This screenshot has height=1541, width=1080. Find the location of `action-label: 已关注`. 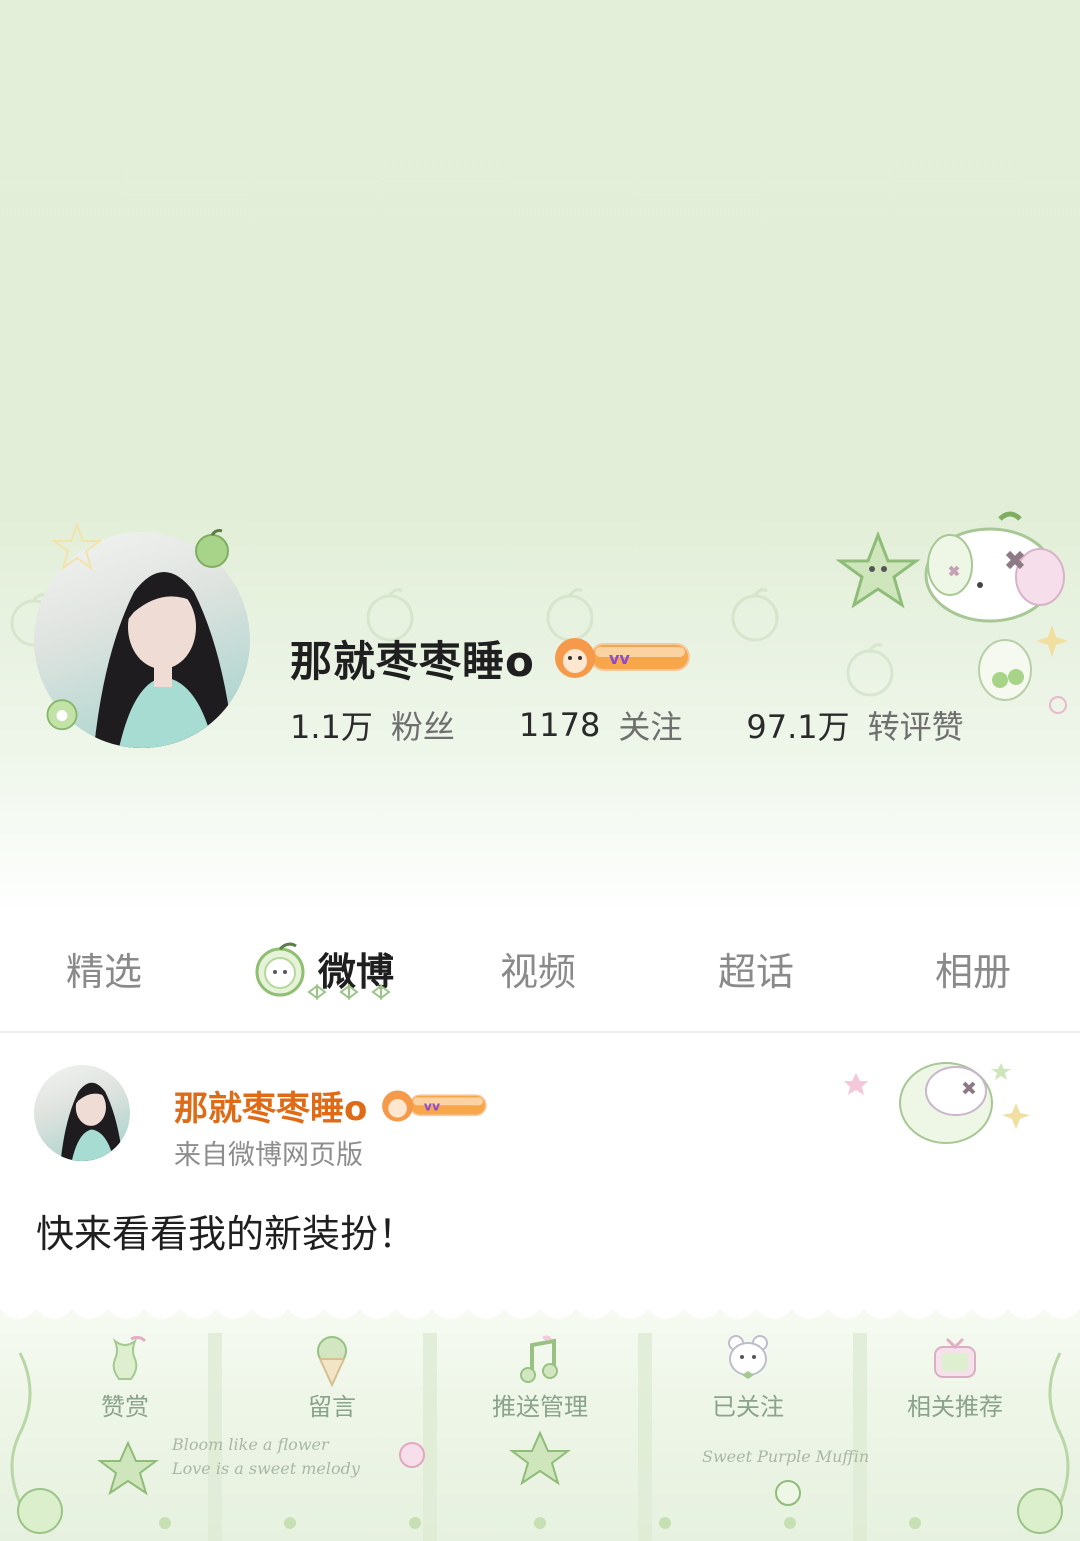

action-label: 已关注 is located at coordinates (748, 1407).